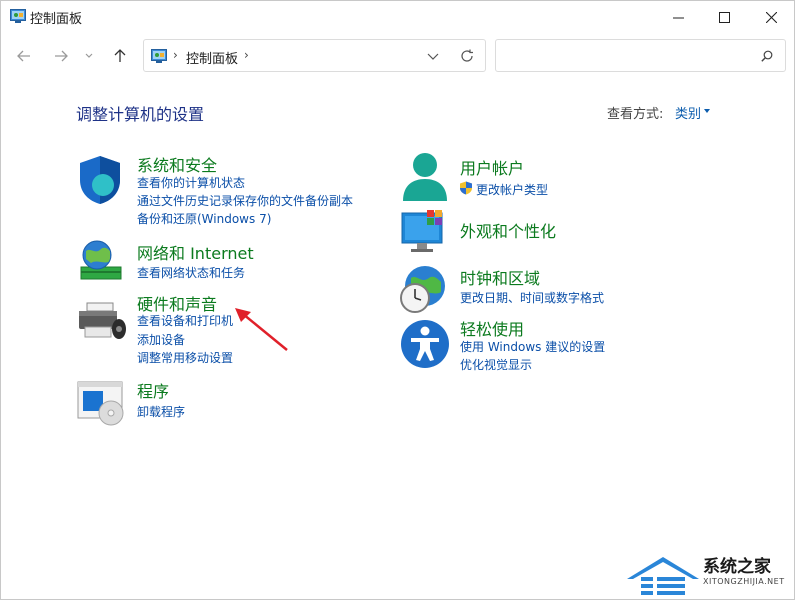 The width and height of the screenshot is (795, 600). I want to click on category-programs: 程序, so click(153, 390).